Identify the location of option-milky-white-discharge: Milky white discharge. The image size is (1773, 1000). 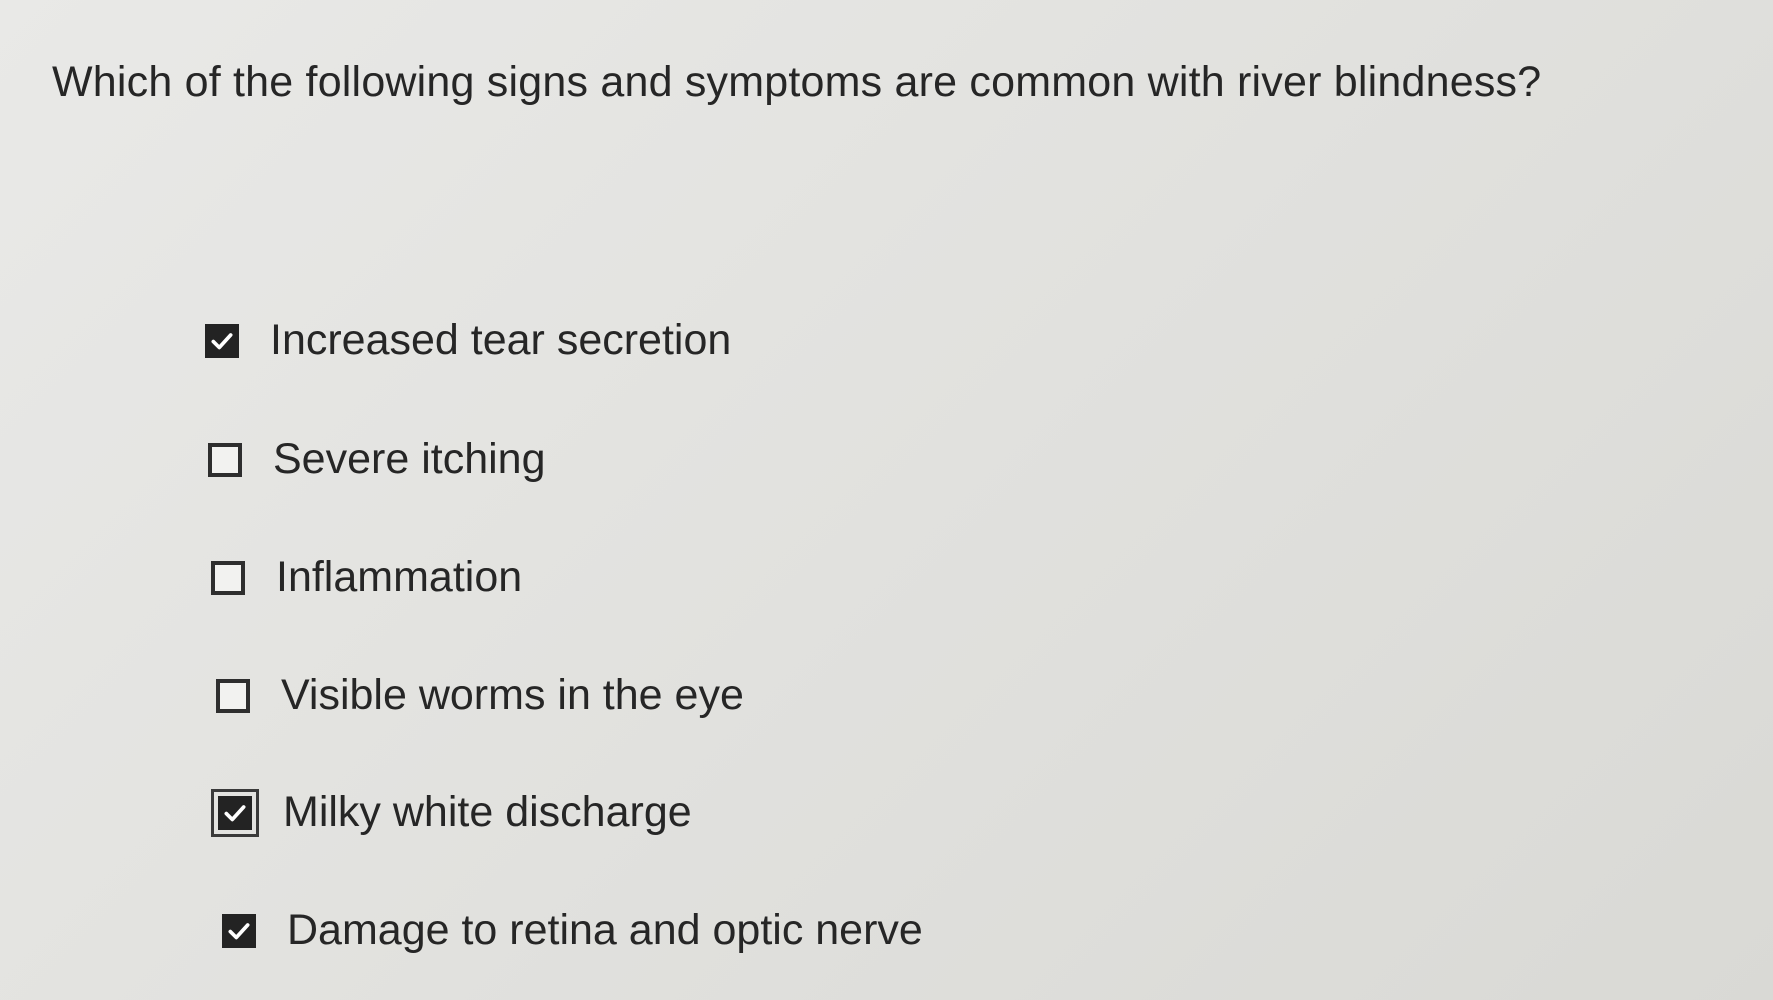
(451, 812).